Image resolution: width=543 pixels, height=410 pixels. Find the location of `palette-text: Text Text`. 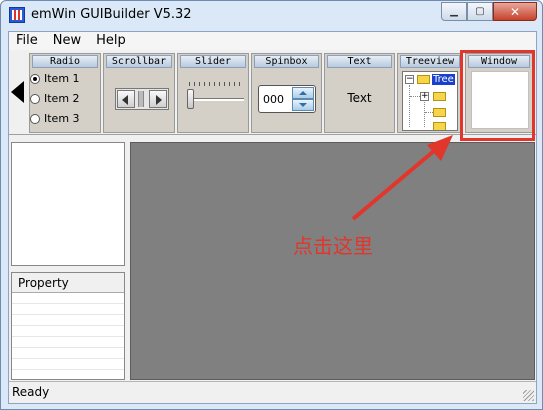

palette-text: Text Text is located at coordinates (359, 93).